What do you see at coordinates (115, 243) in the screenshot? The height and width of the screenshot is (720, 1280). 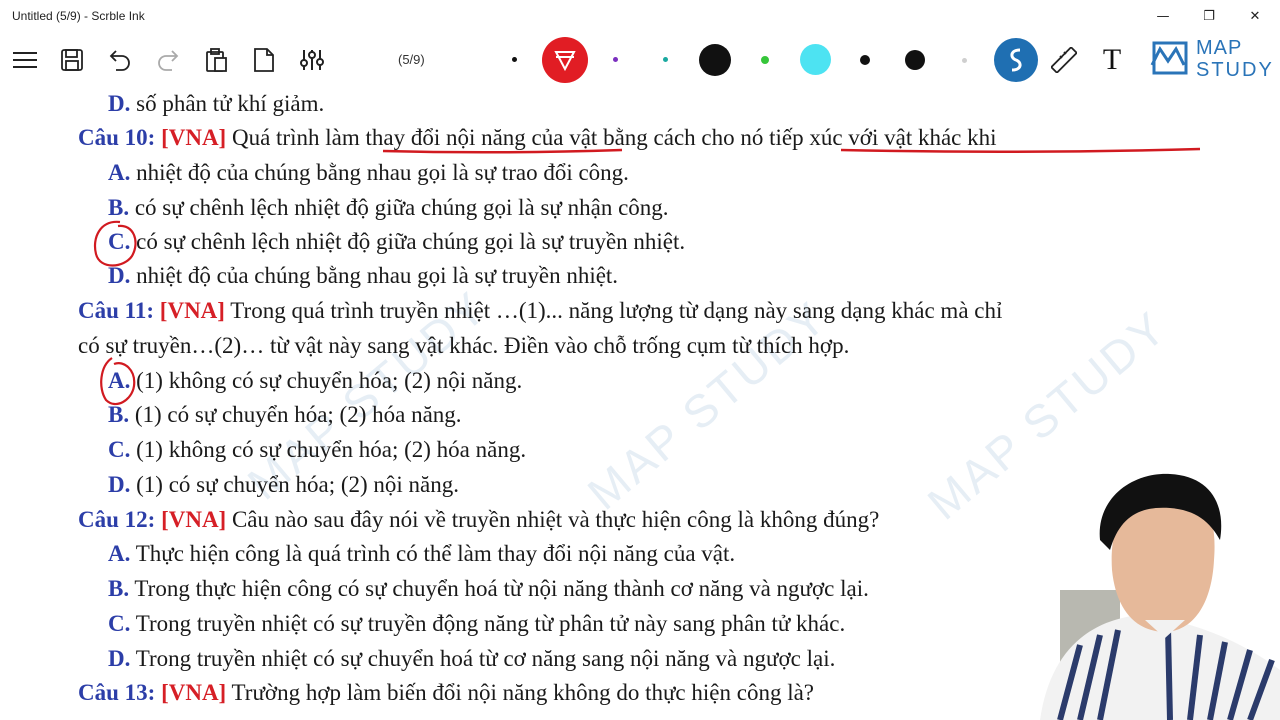 I see `ink-circle-q10-c` at bounding box center [115, 243].